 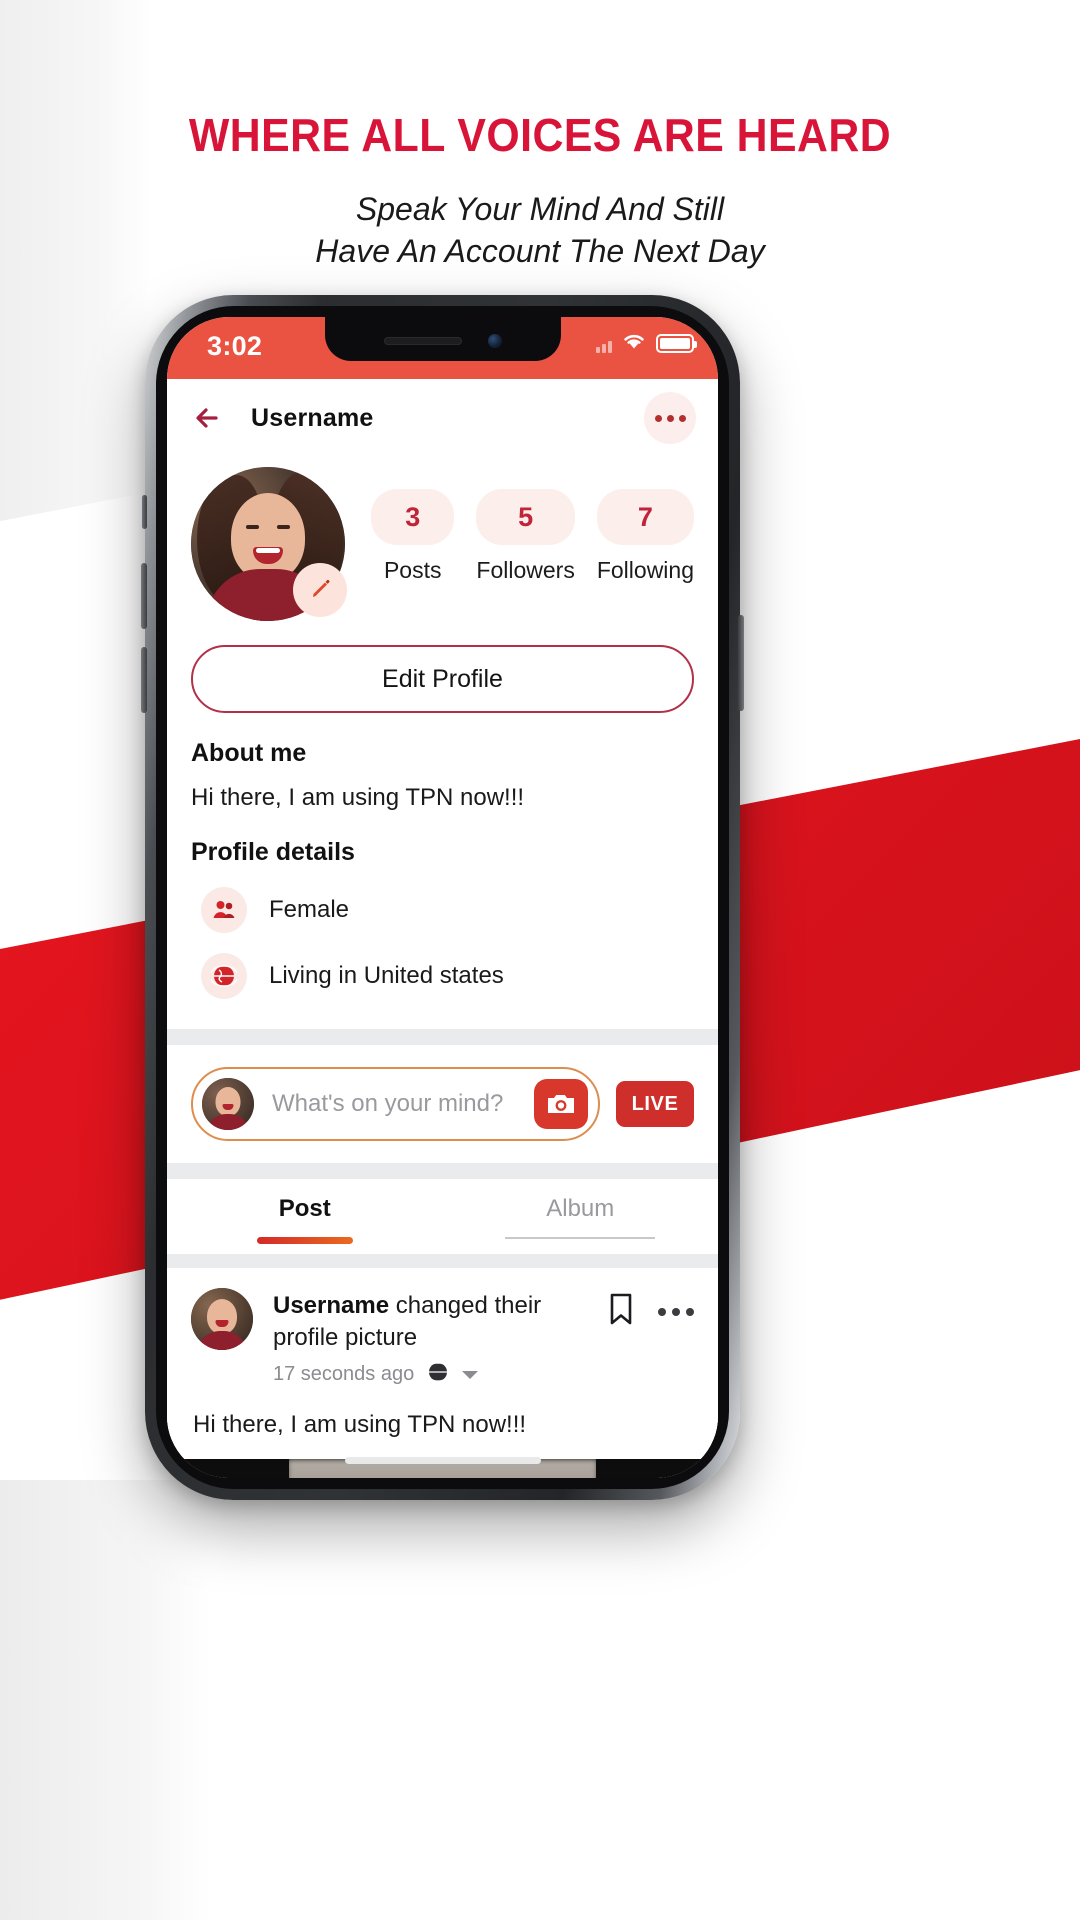 What do you see at coordinates (209, 418) in the screenshot?
I see `back-arrow-icon` at bounding box center [209, 418].